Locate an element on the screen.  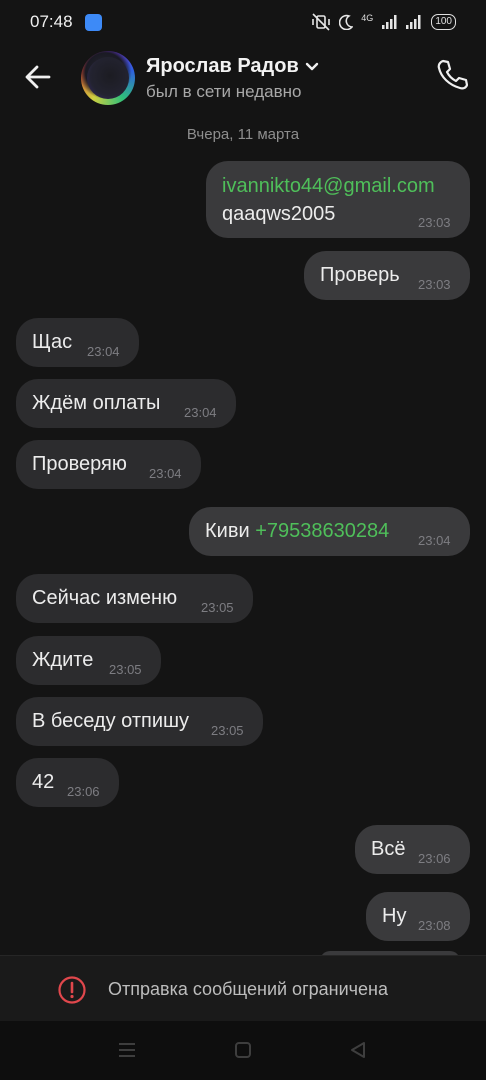
contact-status: был в сети недавно is located at coordinates (224, 91).